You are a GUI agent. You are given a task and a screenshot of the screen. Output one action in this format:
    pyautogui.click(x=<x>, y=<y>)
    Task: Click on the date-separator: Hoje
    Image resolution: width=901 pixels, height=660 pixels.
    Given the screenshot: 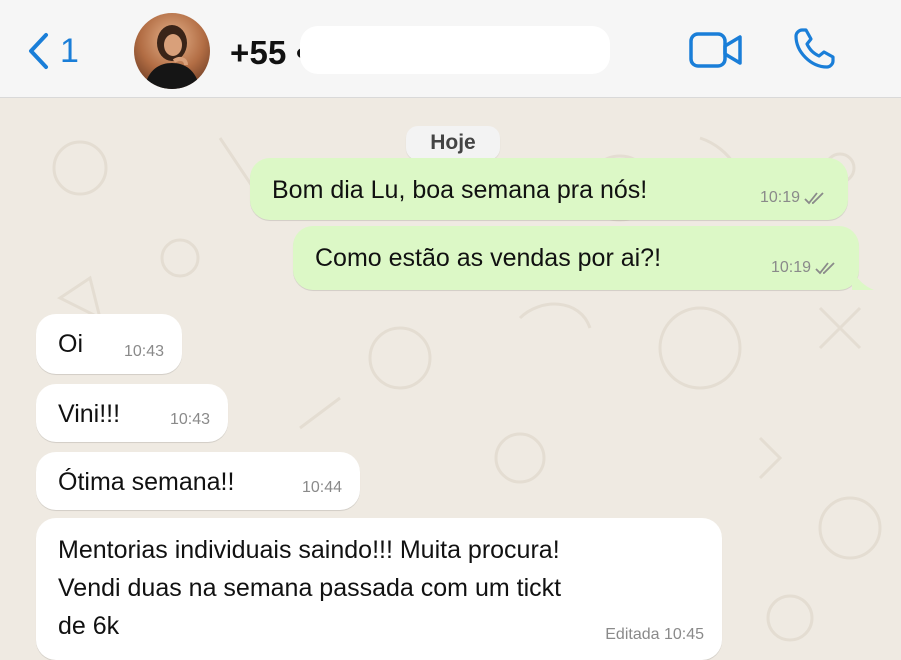 What is the action you would take?
    pyautogui.click(x=453, y=143)
    